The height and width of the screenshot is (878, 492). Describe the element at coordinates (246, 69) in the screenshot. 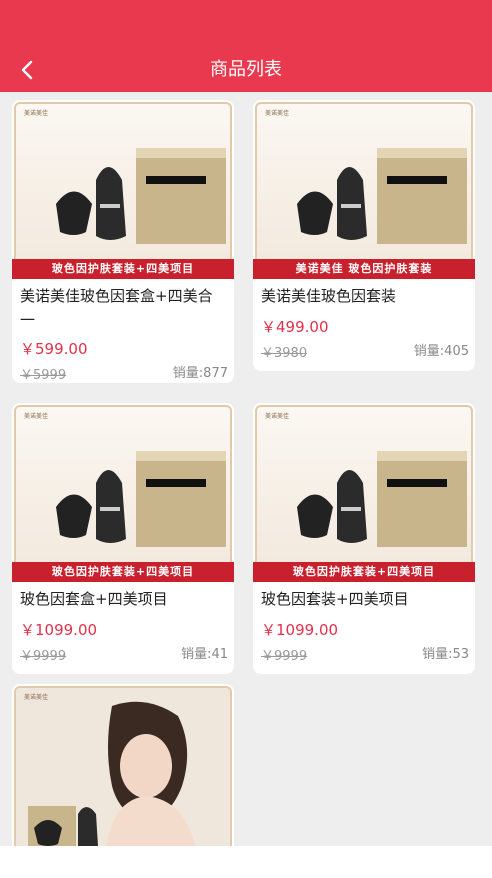

I see `page-title: 商品列表` at that location.